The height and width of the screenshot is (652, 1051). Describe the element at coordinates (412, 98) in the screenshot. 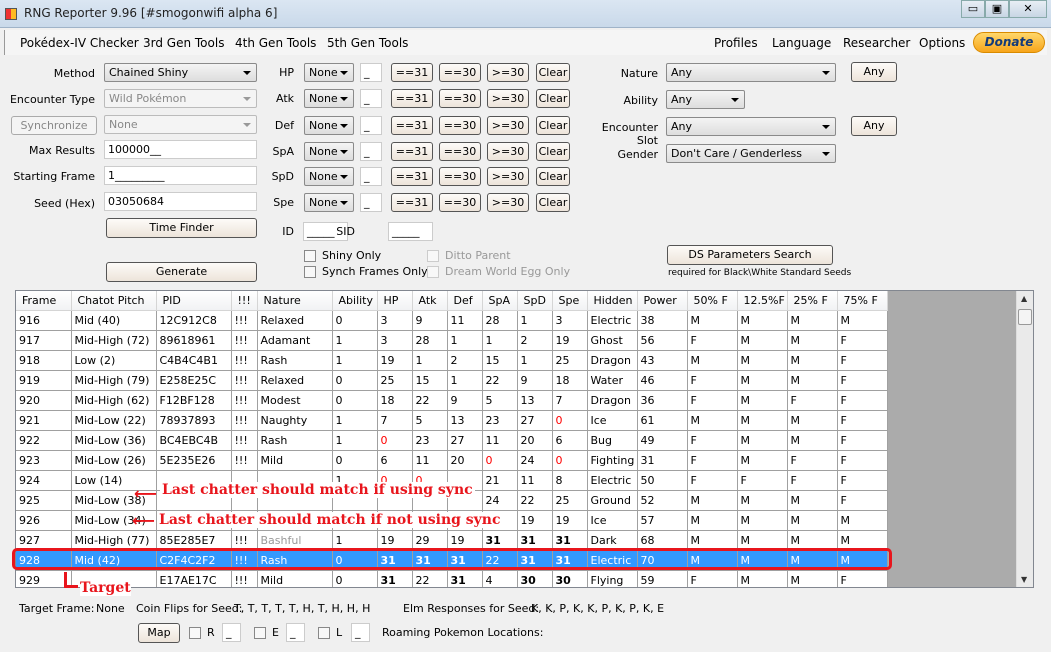

I see `iv-atk-button-eq31: ==31` at that location.